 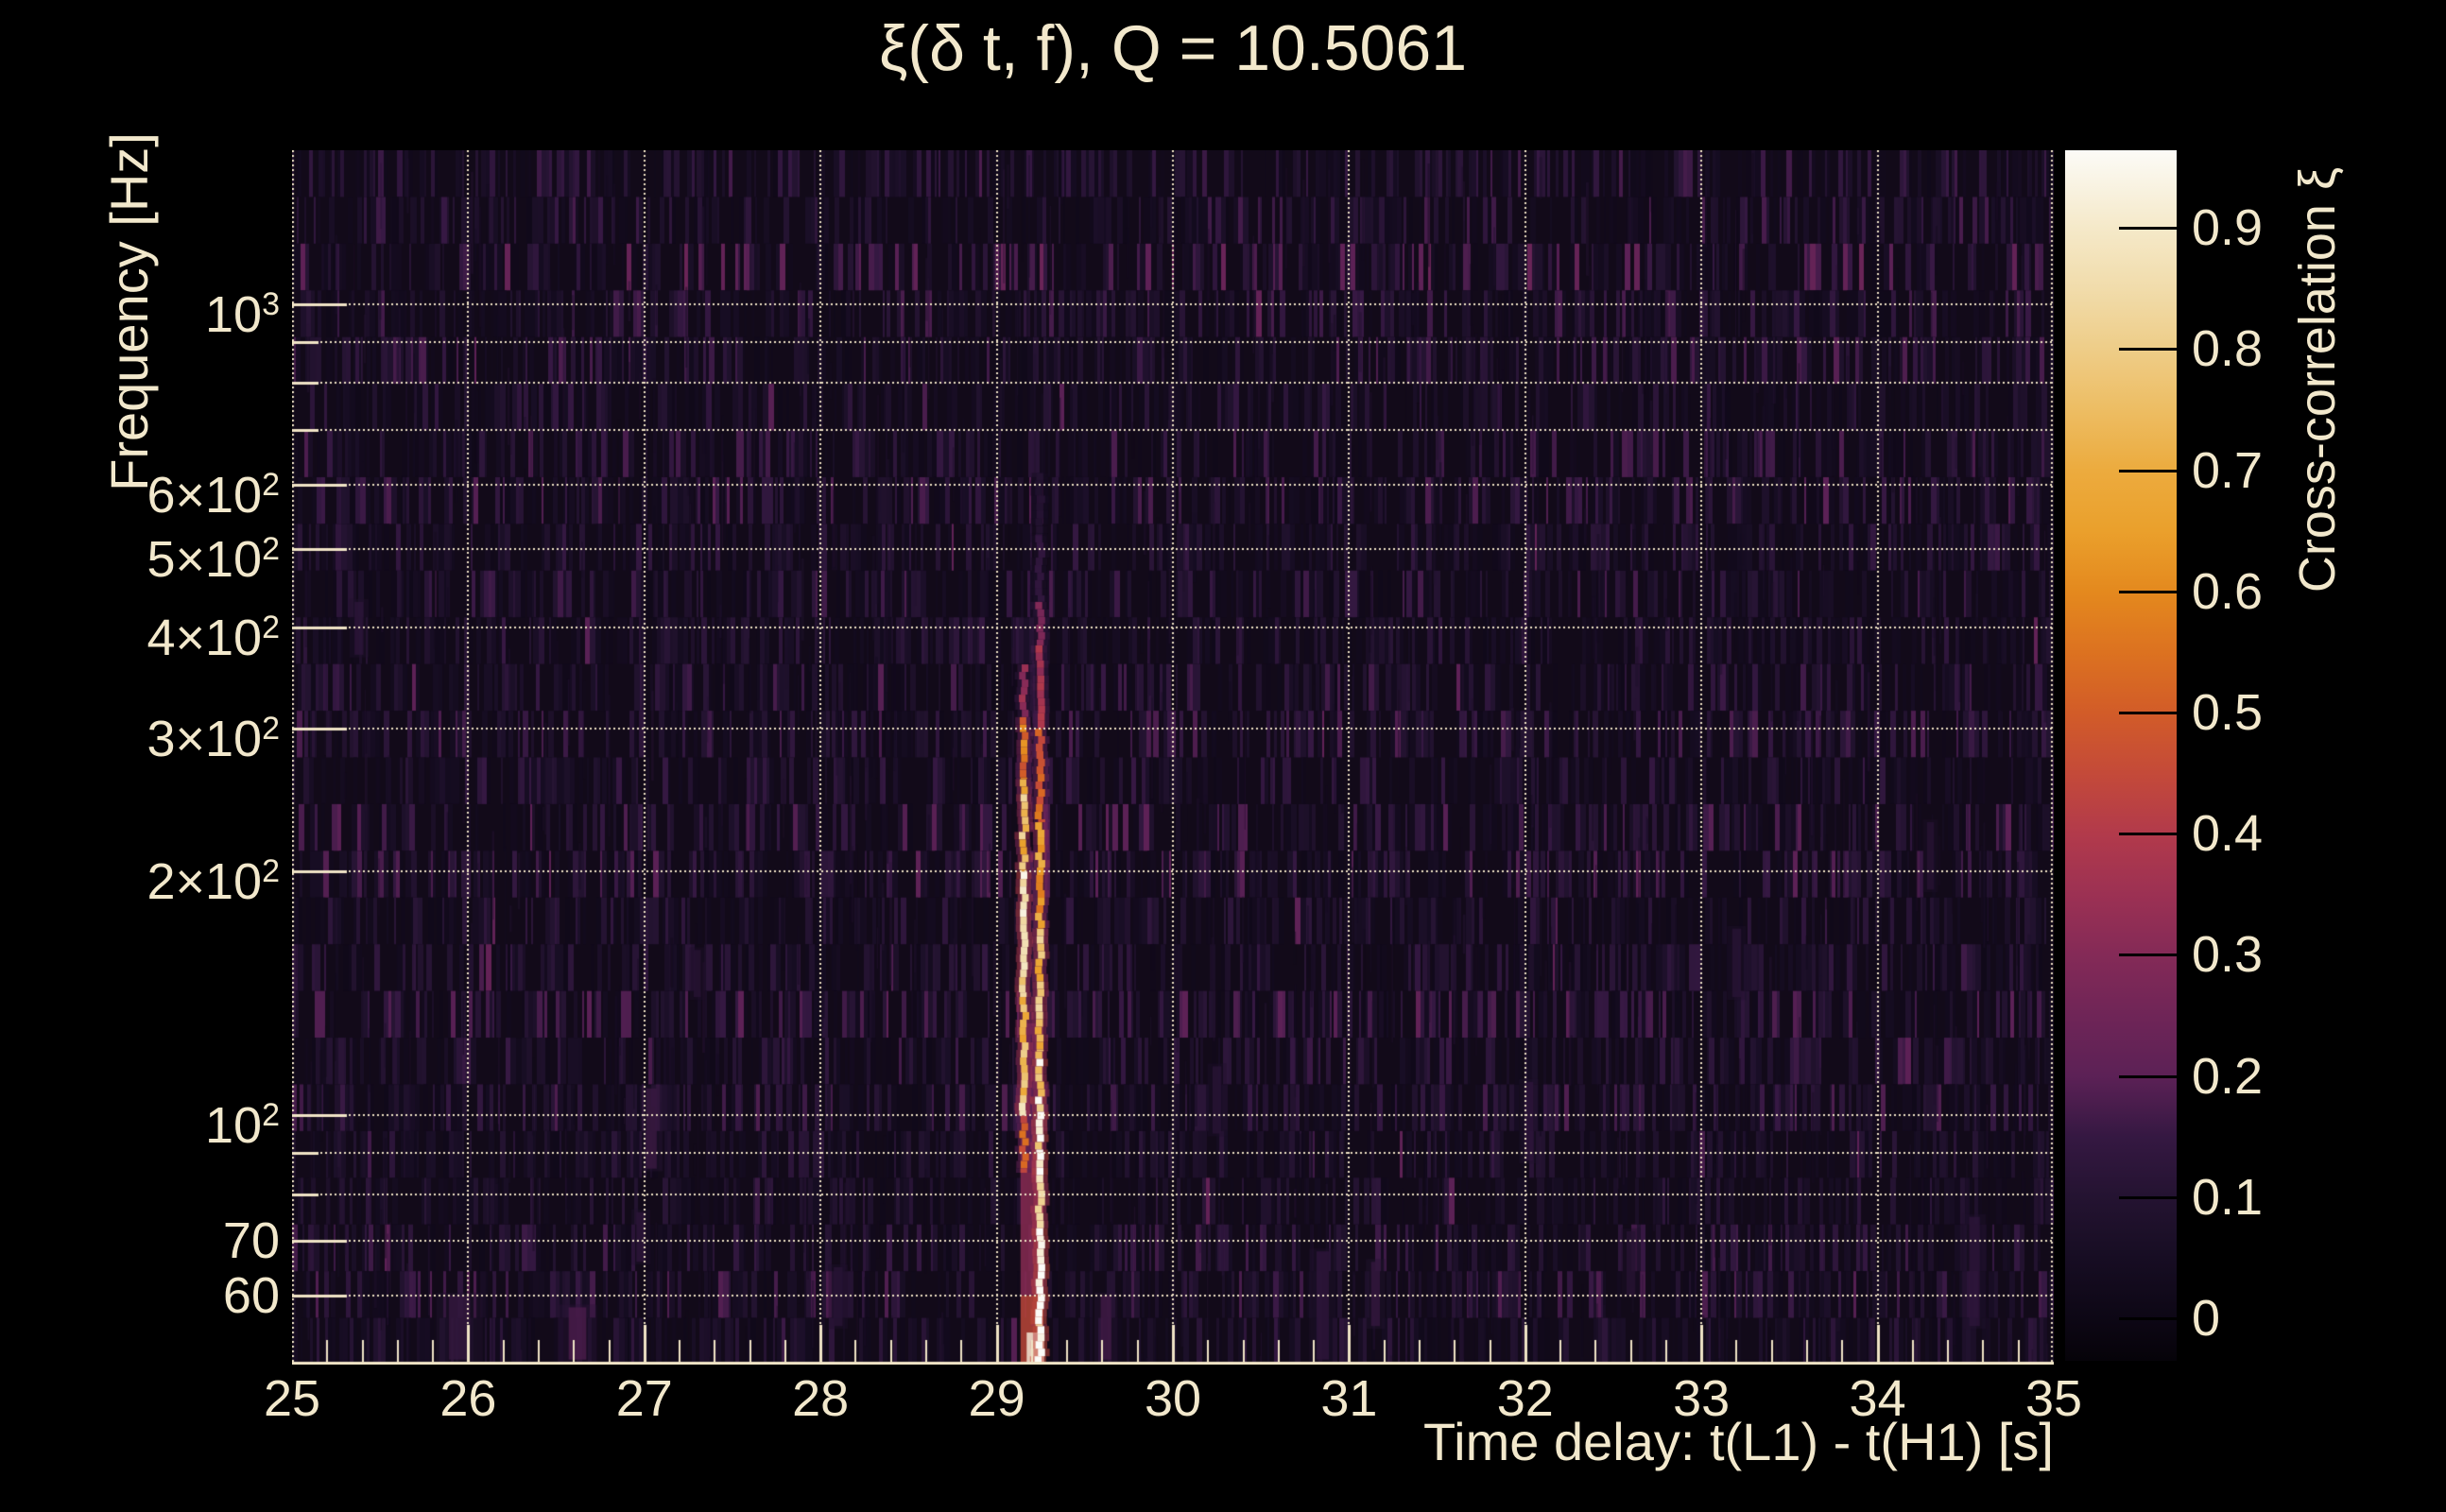 I want to click on y-tick-label: 60, so click(x=251, y=1295).